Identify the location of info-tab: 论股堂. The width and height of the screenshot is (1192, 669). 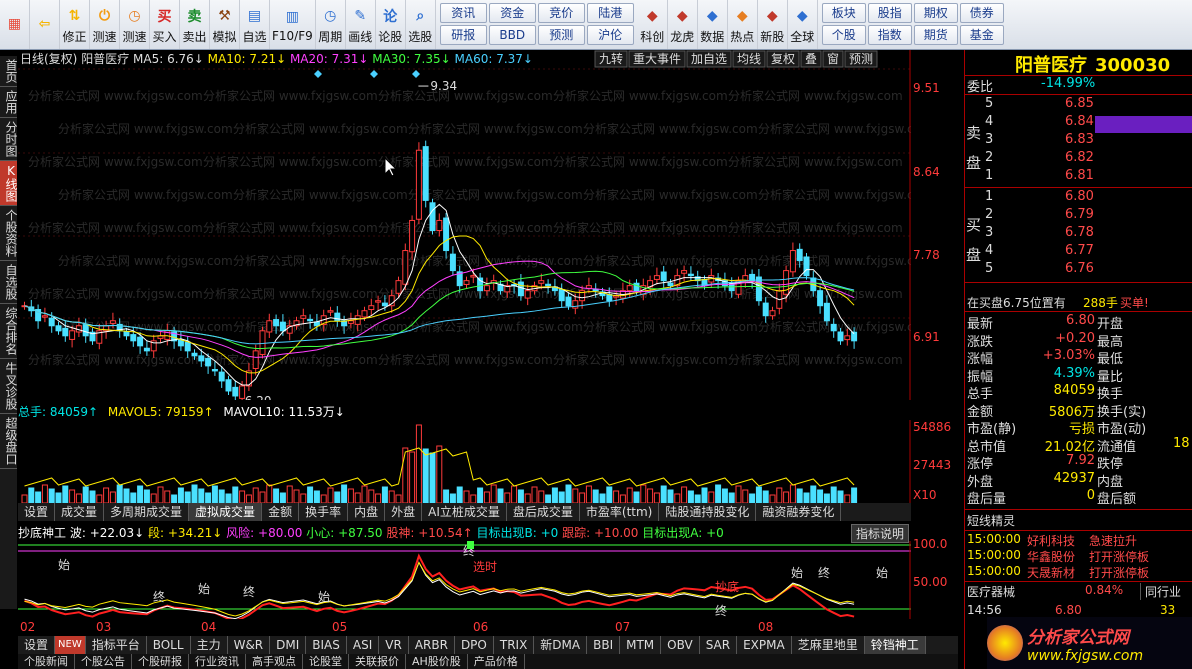
(326, 661).